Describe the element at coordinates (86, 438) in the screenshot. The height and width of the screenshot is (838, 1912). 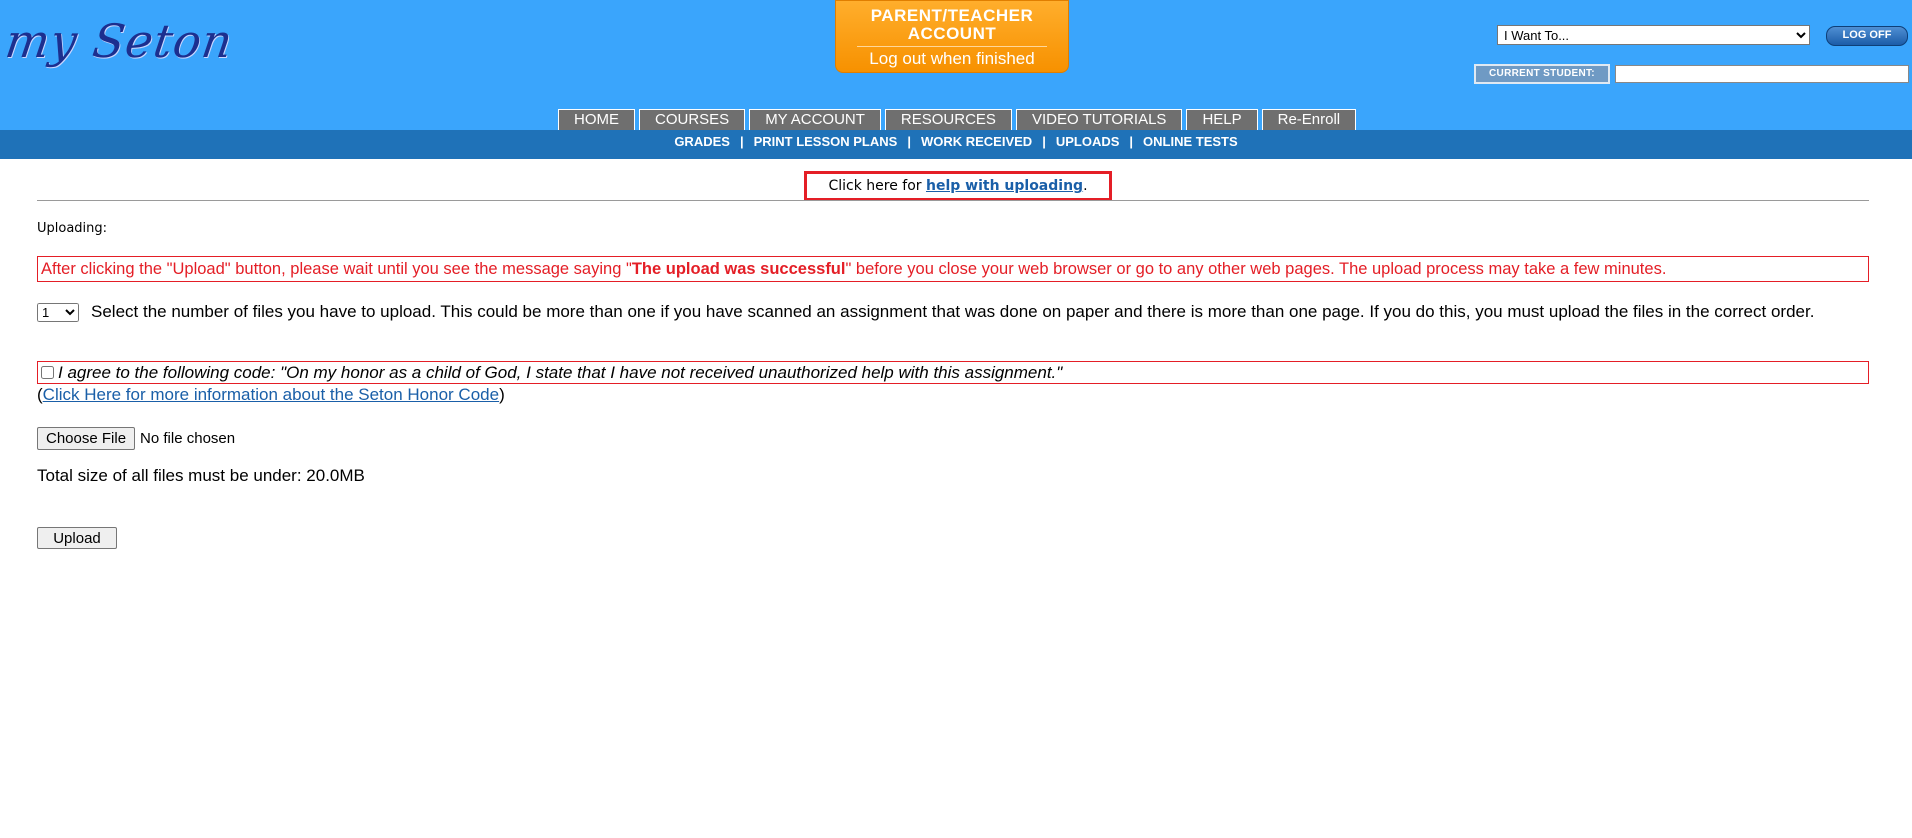
I see `choose-file-button: Choose File` at that location.